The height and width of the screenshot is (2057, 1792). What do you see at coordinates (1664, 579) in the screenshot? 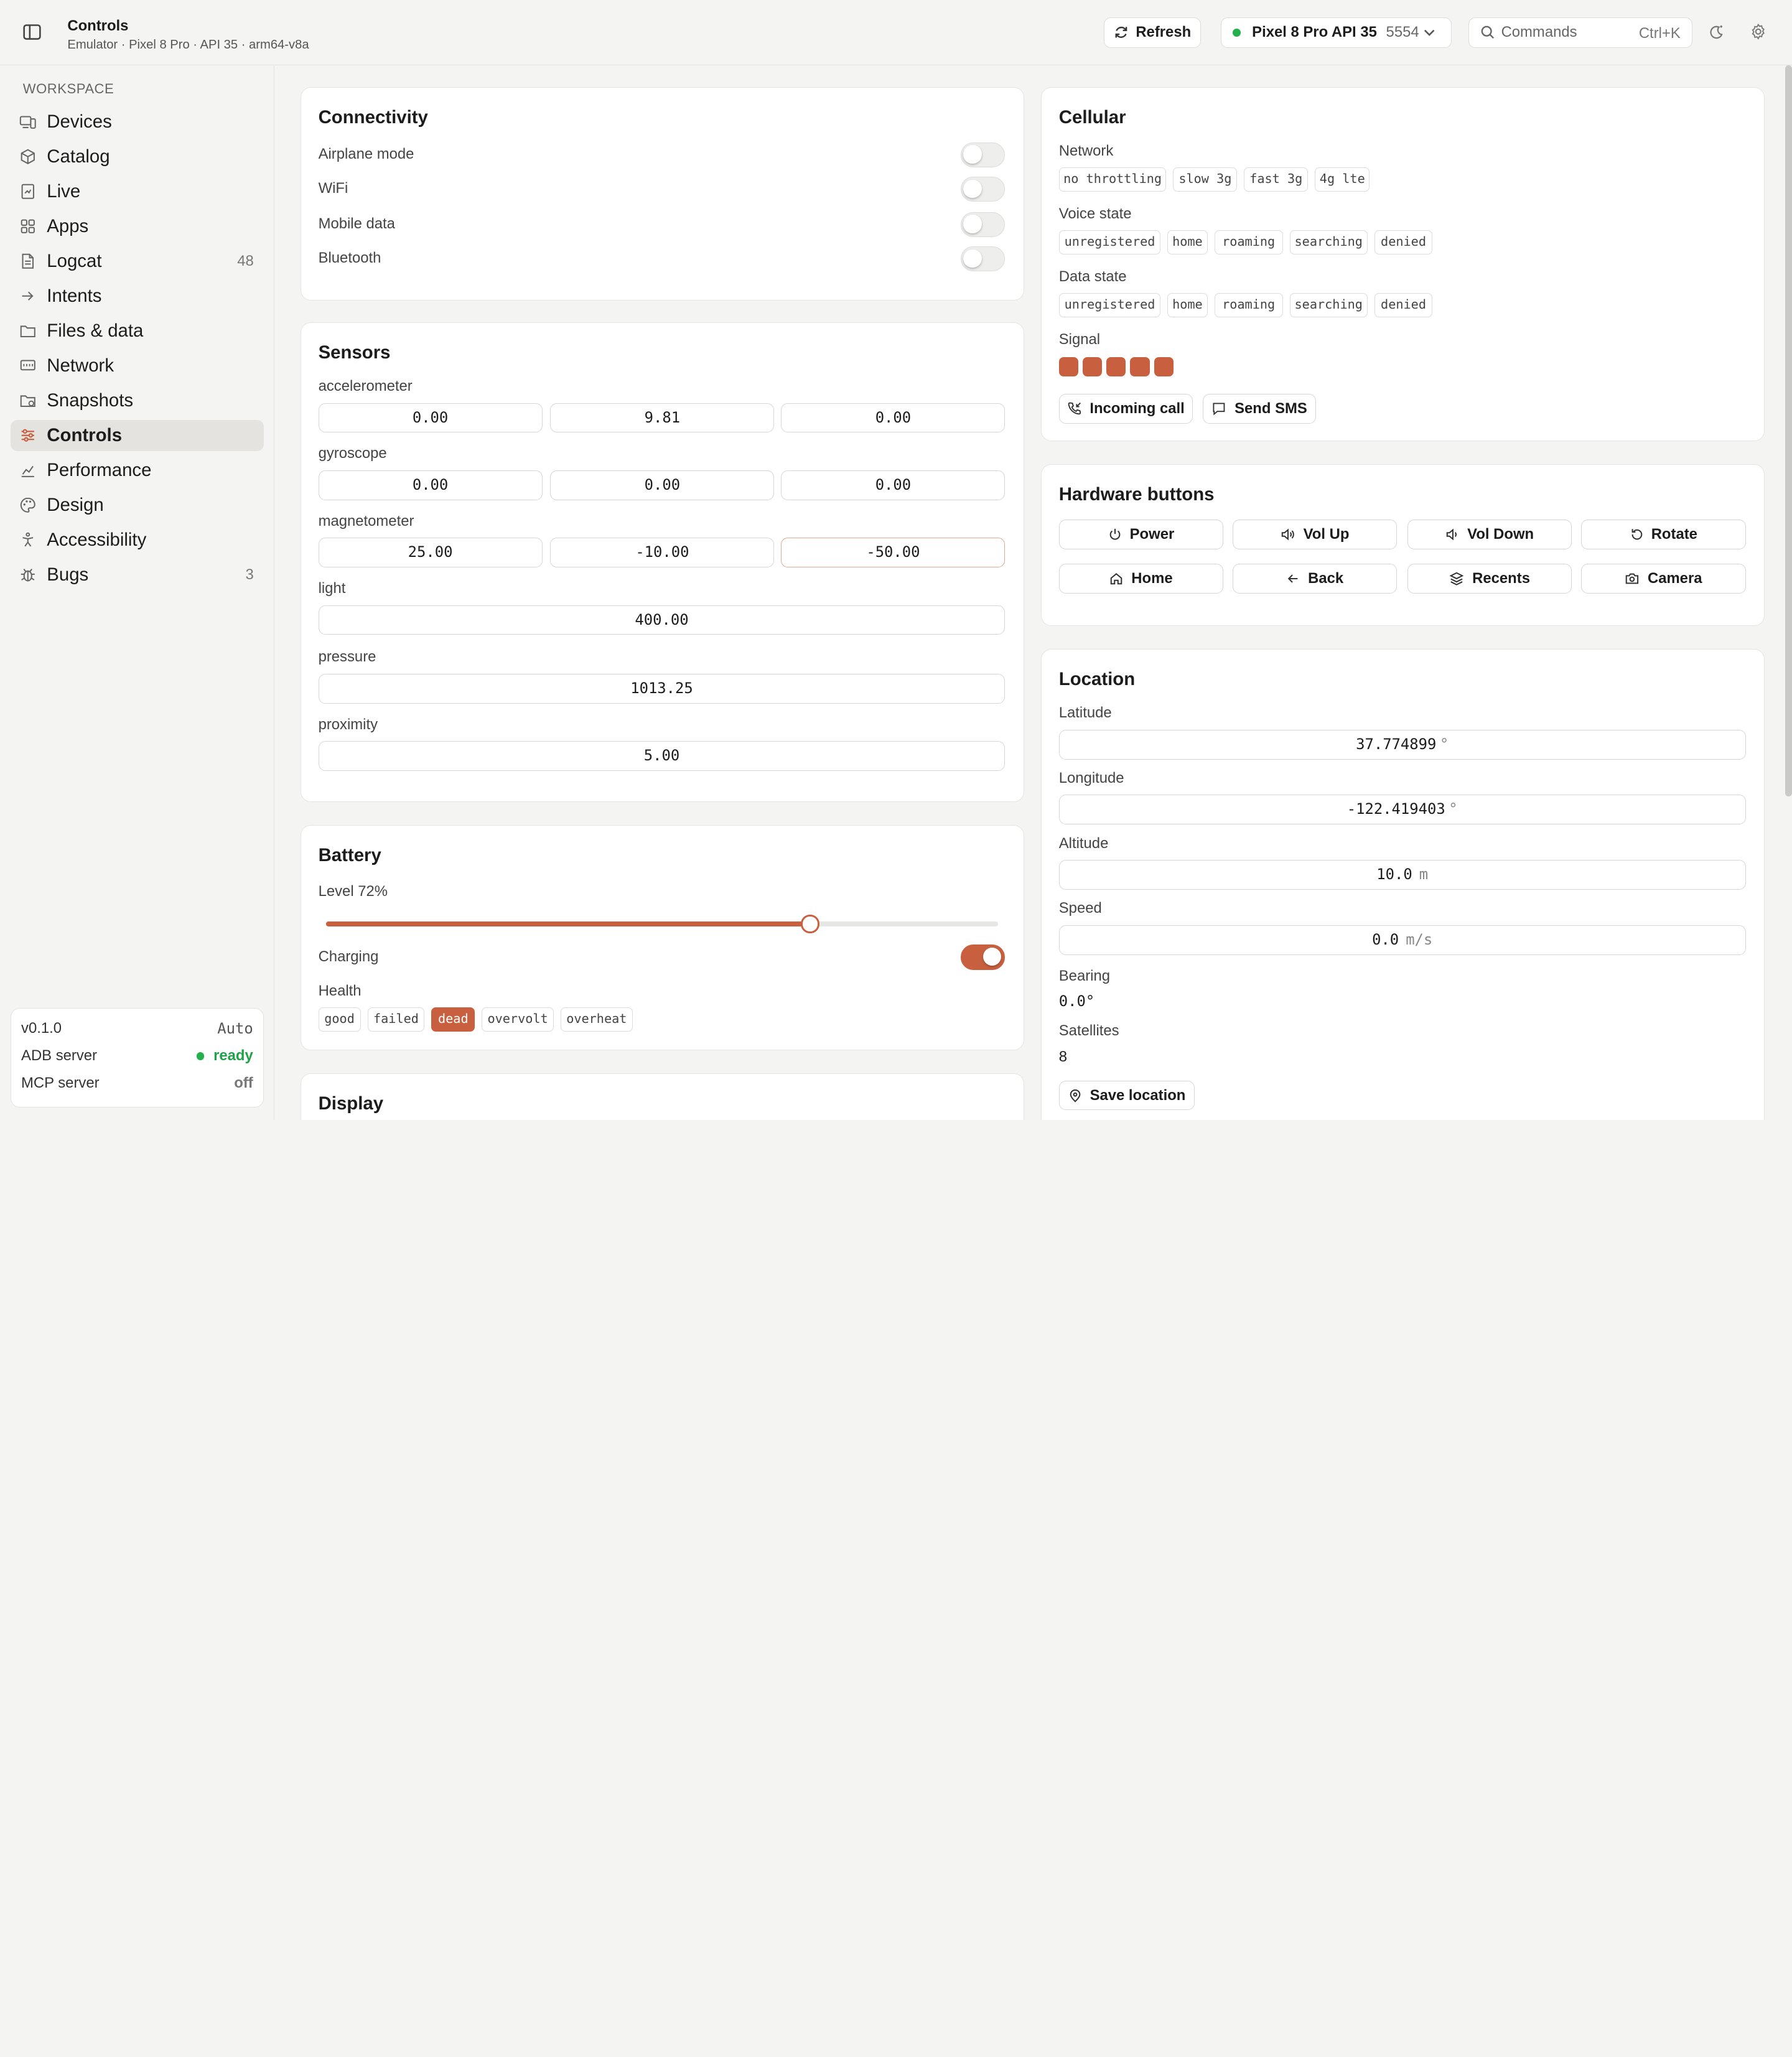
I see `camera-button: Camera` at bounding box center [1664, 579].